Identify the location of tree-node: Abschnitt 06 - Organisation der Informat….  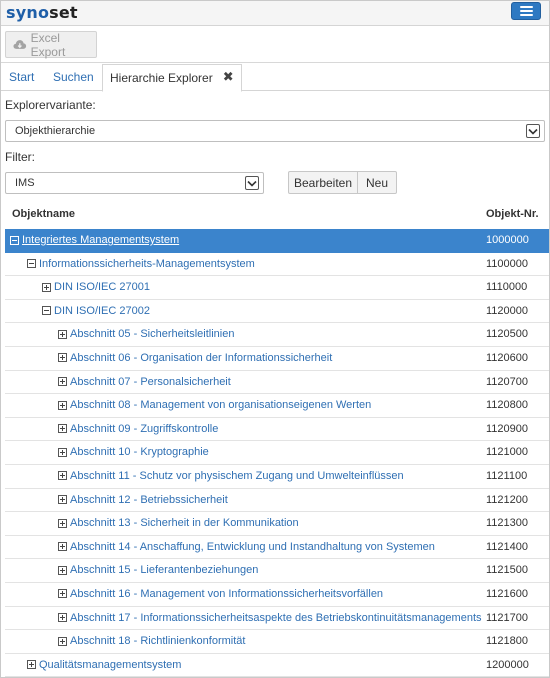
(195, 358).